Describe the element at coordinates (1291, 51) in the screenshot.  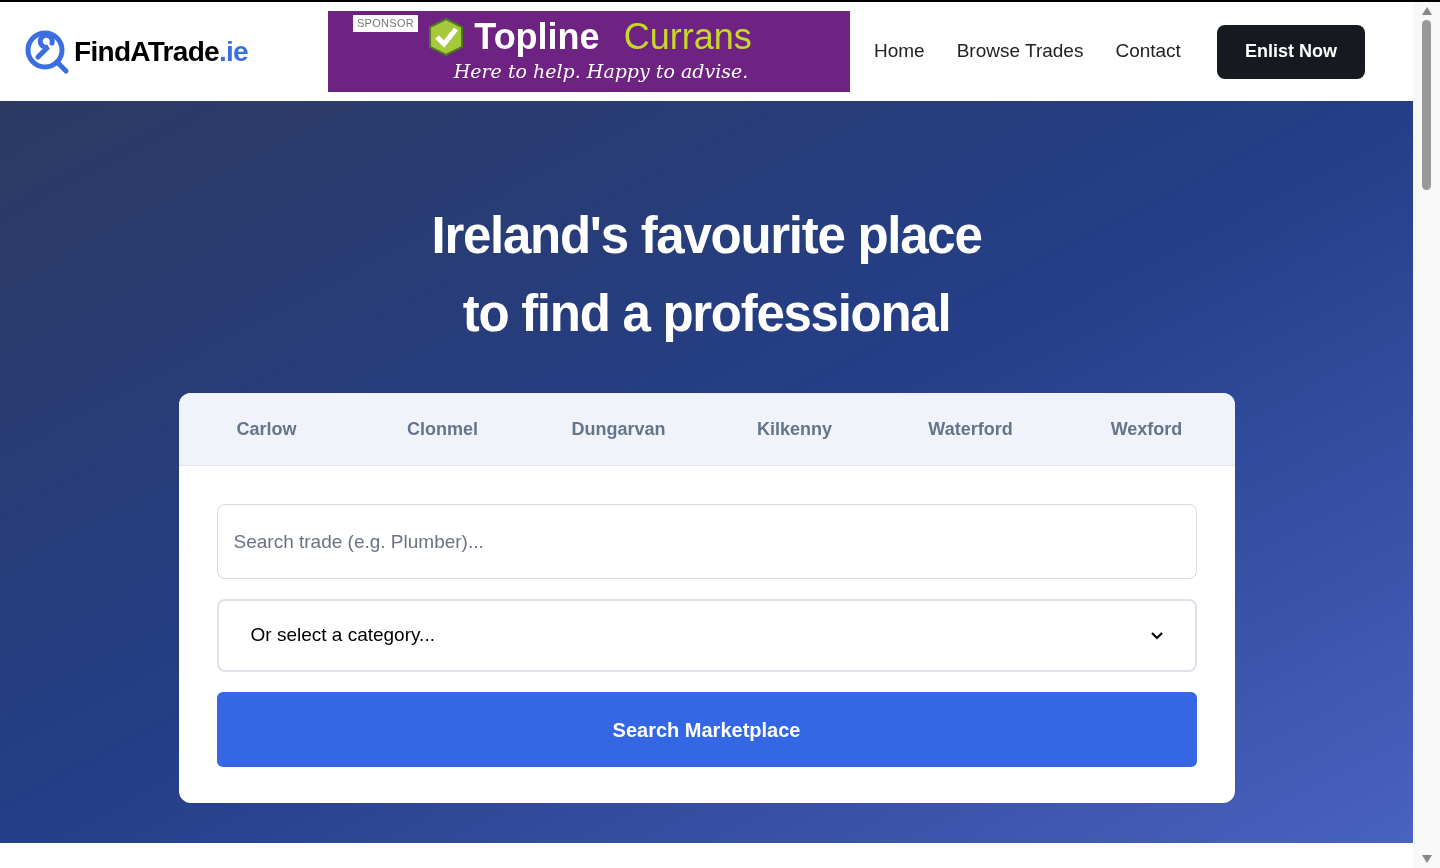
I see `enlist-button: Enlist Now` at that location.